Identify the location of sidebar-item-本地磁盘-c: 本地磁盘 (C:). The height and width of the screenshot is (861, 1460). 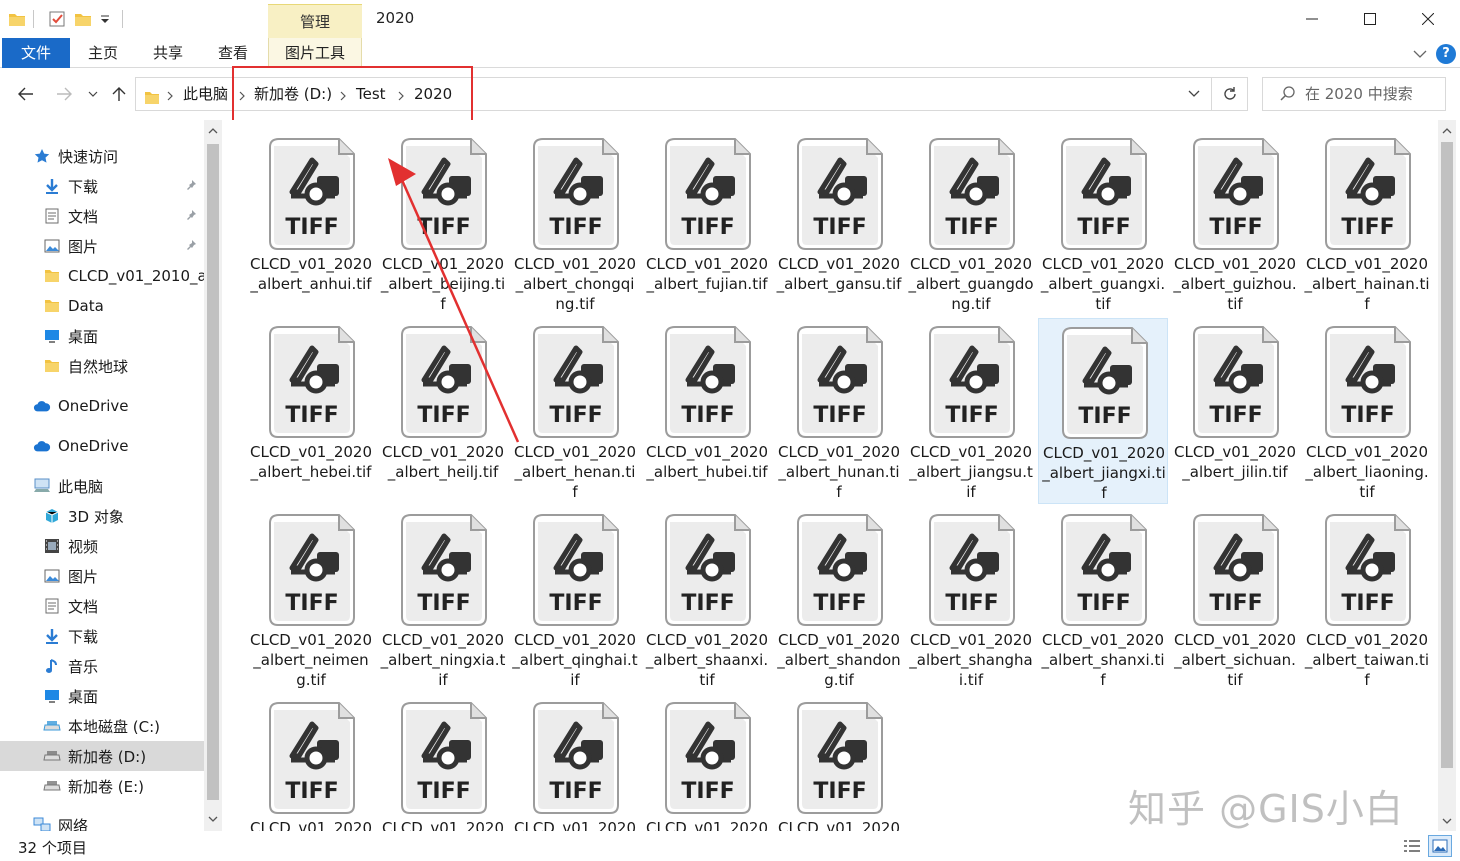
(102, 726).